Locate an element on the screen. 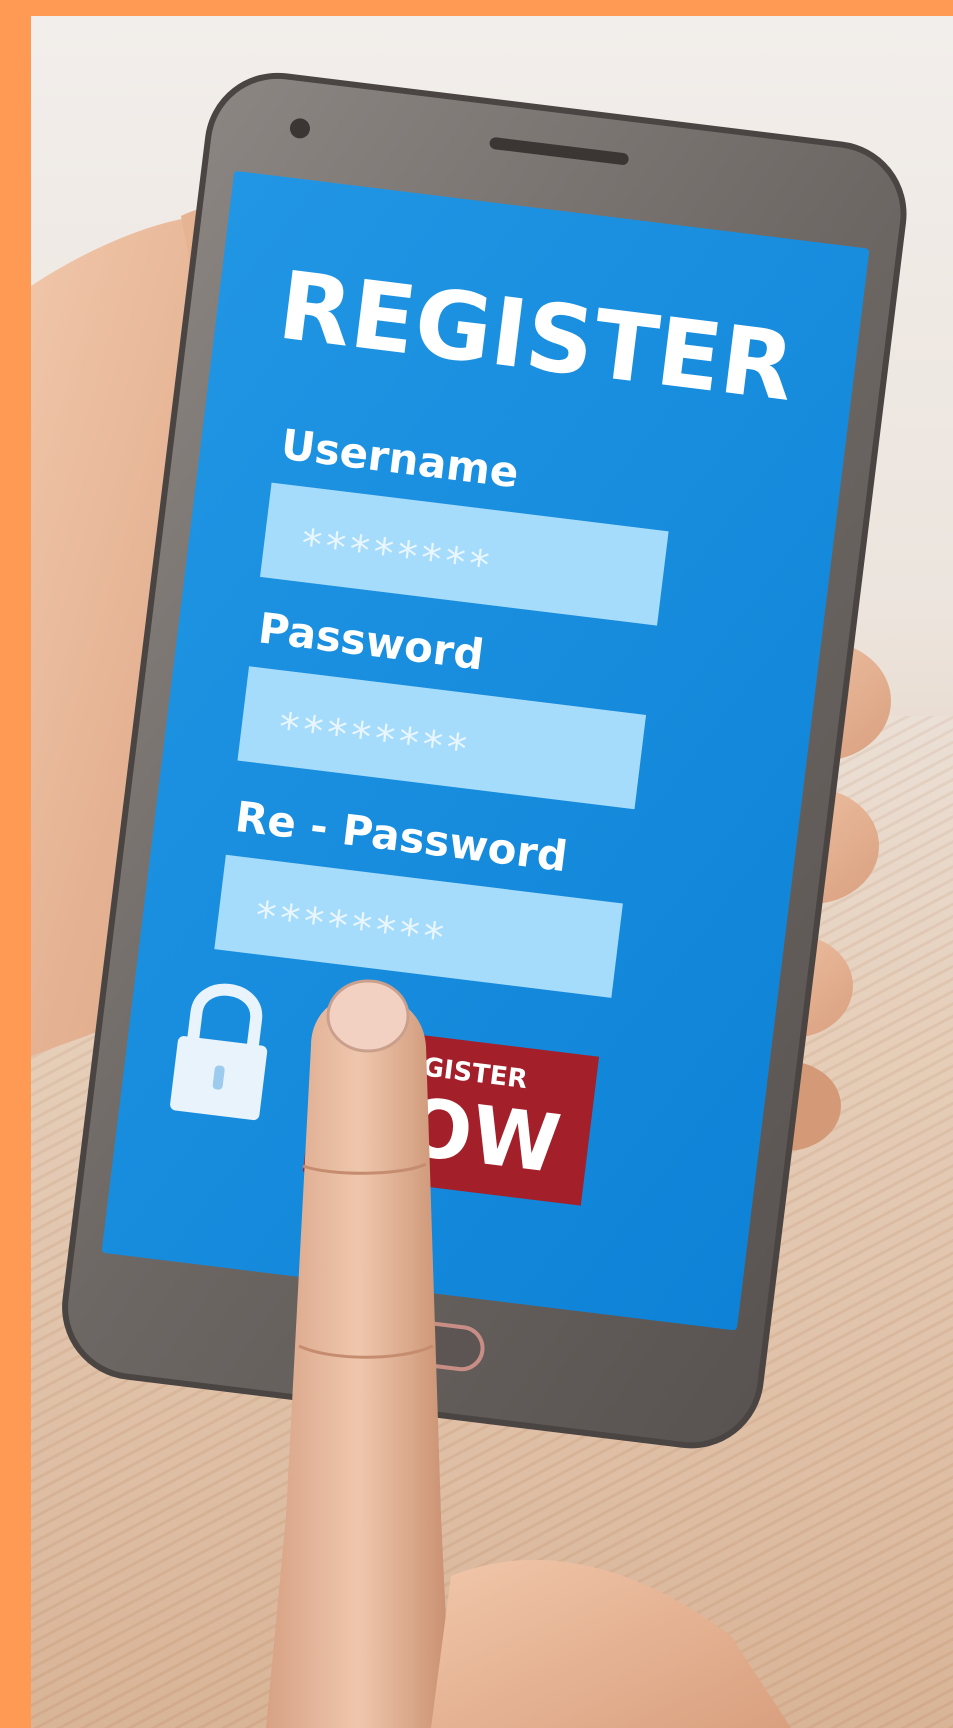 This screenshot has height=1728, width=953. lower-hand is located at coordinates (611, 1643).